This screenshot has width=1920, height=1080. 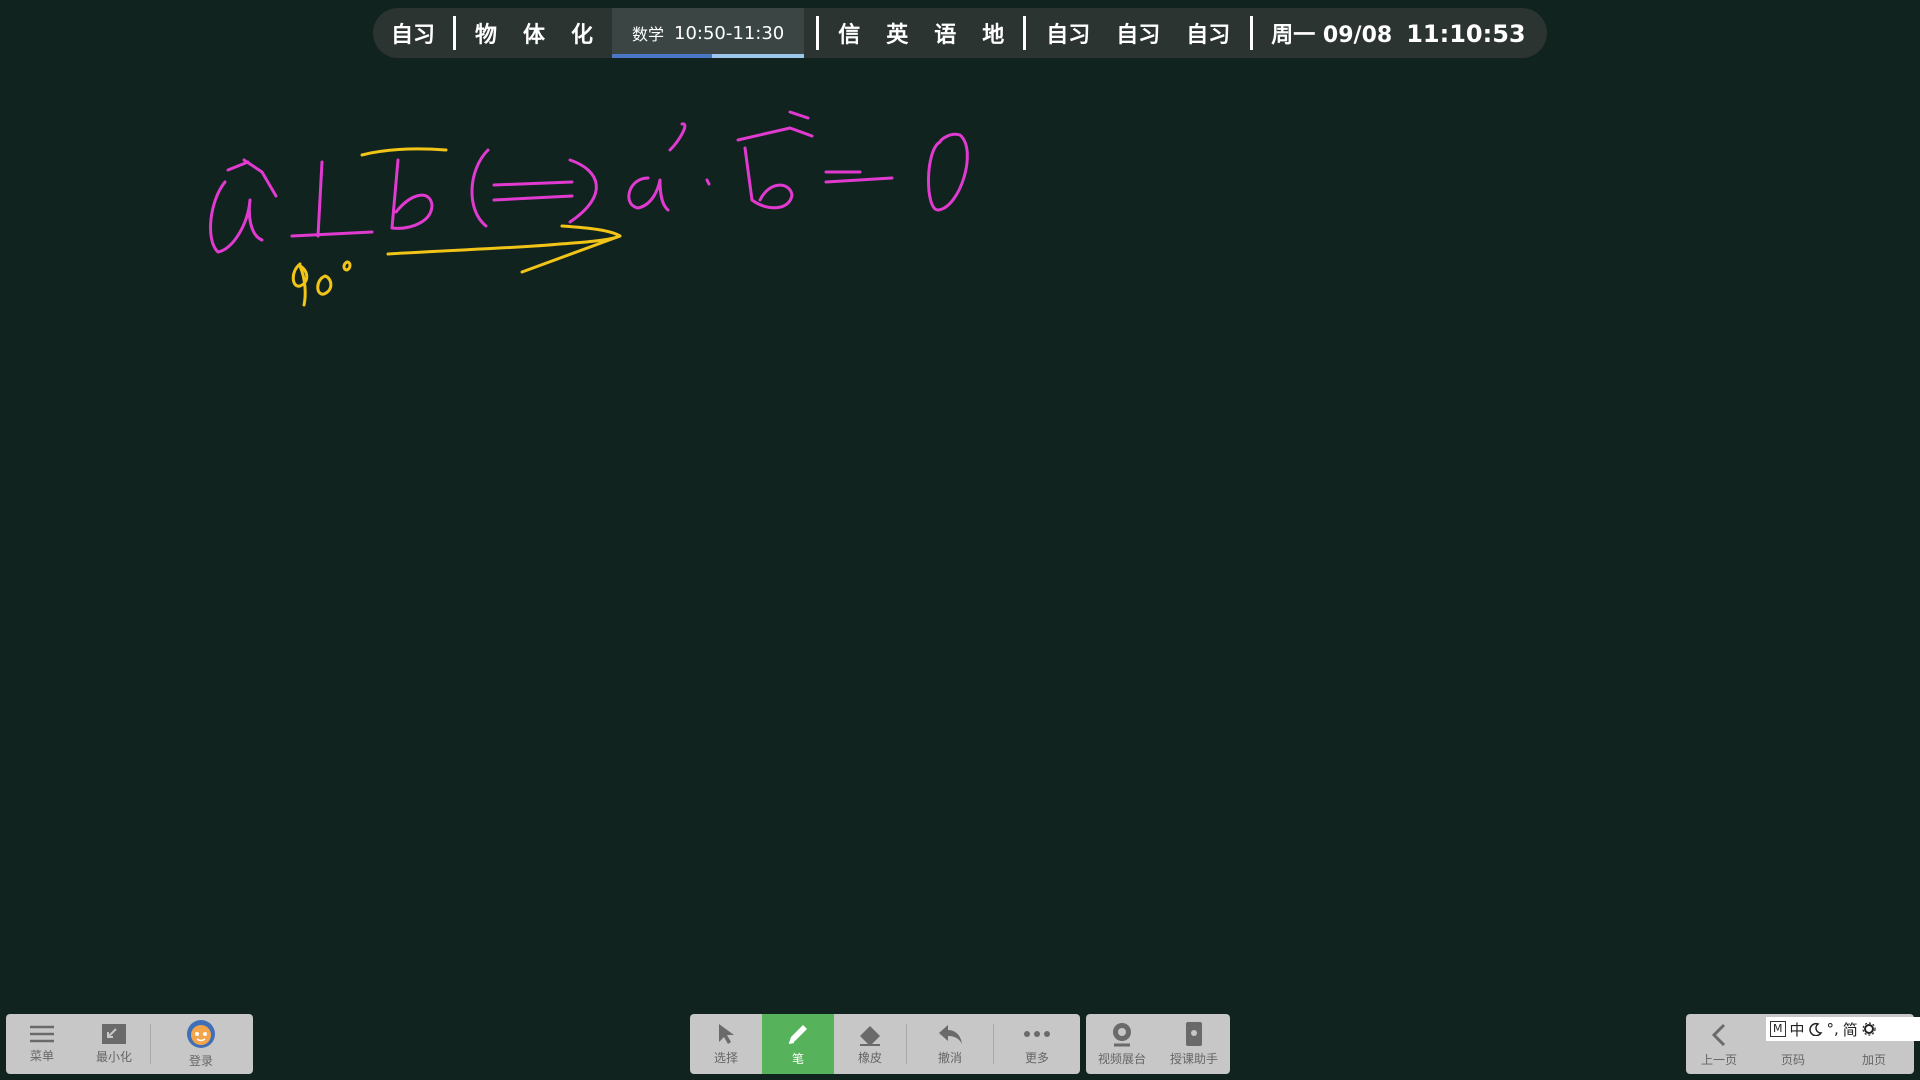 What do you see at coordinates (1778, 1029) in the screenshot?
I see `ime-mode-toggle: M` at bounding box center [1778, 1029].